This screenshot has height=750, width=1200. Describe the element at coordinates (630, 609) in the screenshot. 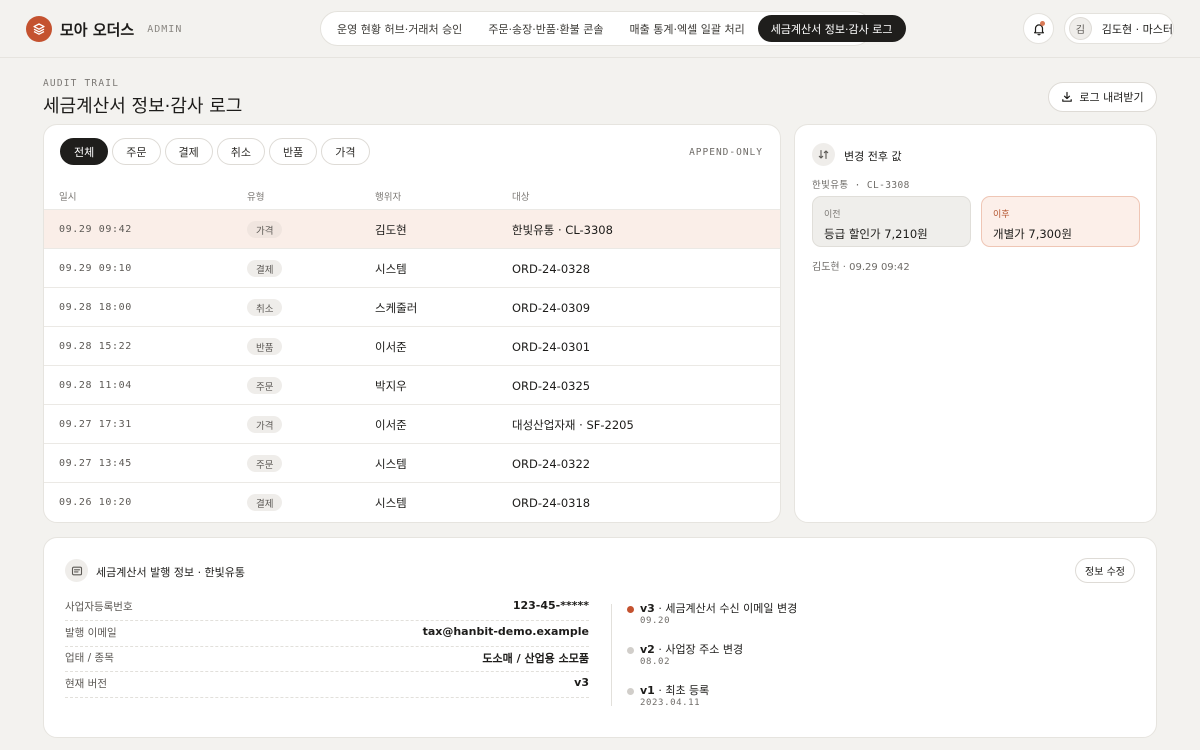

I see `version-dot-current` at that location.